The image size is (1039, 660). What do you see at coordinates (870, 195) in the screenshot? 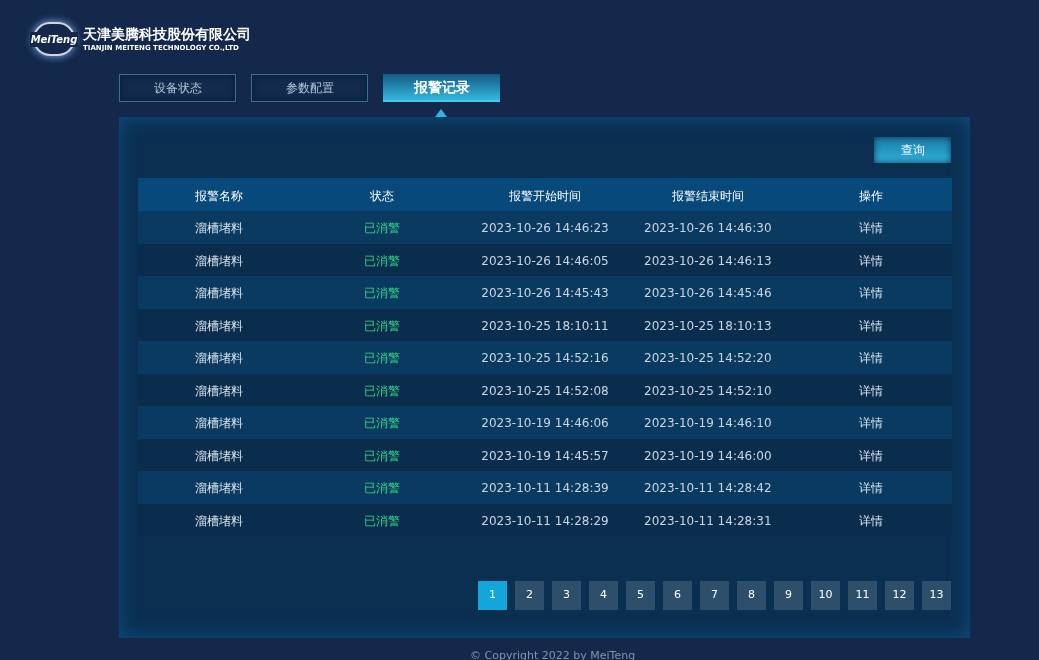
I see `column-header: 操作` at bounding box center [870, 195].